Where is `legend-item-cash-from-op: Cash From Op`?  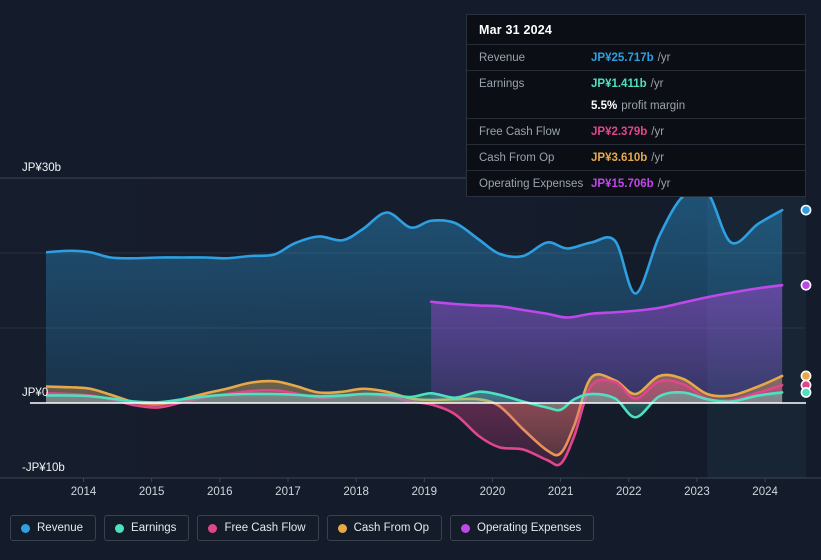
legend-item-cash-from-op: Cash From Op is located at coordinates (384, 528).